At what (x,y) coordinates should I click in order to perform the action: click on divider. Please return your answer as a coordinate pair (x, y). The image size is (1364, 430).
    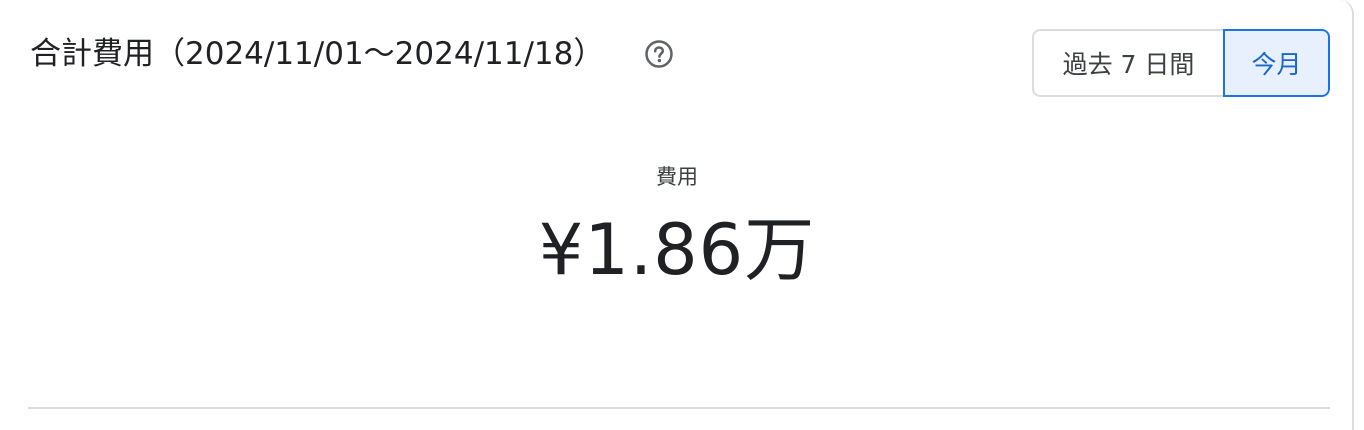
    Looking at the image, I should click on (679, 408).